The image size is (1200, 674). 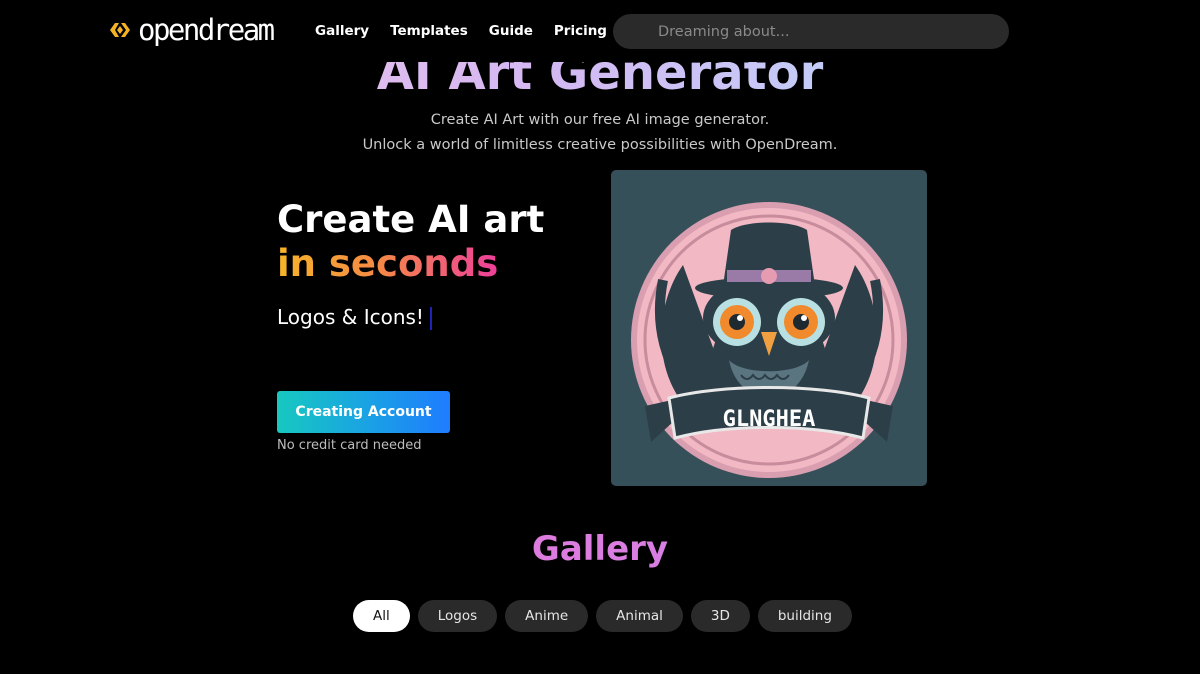 What do you see at coordinates (120, 30) in the screenshot?
I see `opendream-logo-icon` at bounding box center [120, 30].